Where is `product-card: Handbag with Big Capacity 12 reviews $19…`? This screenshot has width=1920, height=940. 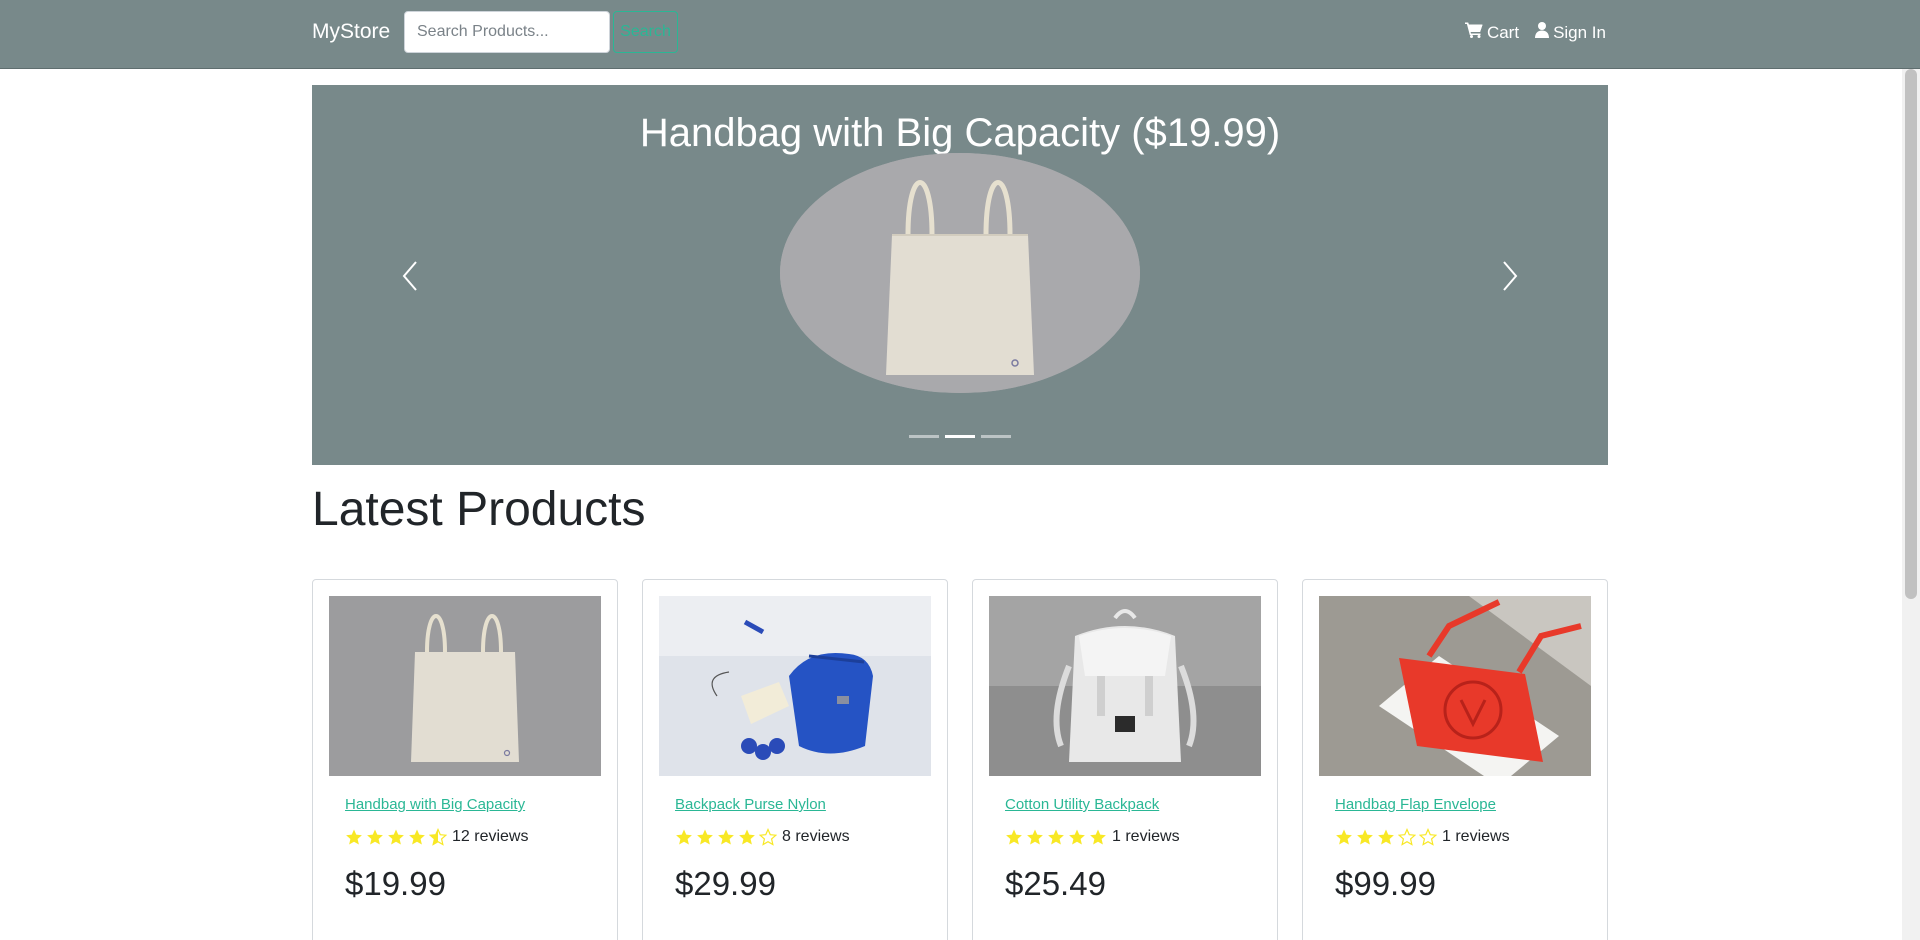
product-card: Handbag with Big Capacity 12 reviews $19… is located at coordinates (465, 759).